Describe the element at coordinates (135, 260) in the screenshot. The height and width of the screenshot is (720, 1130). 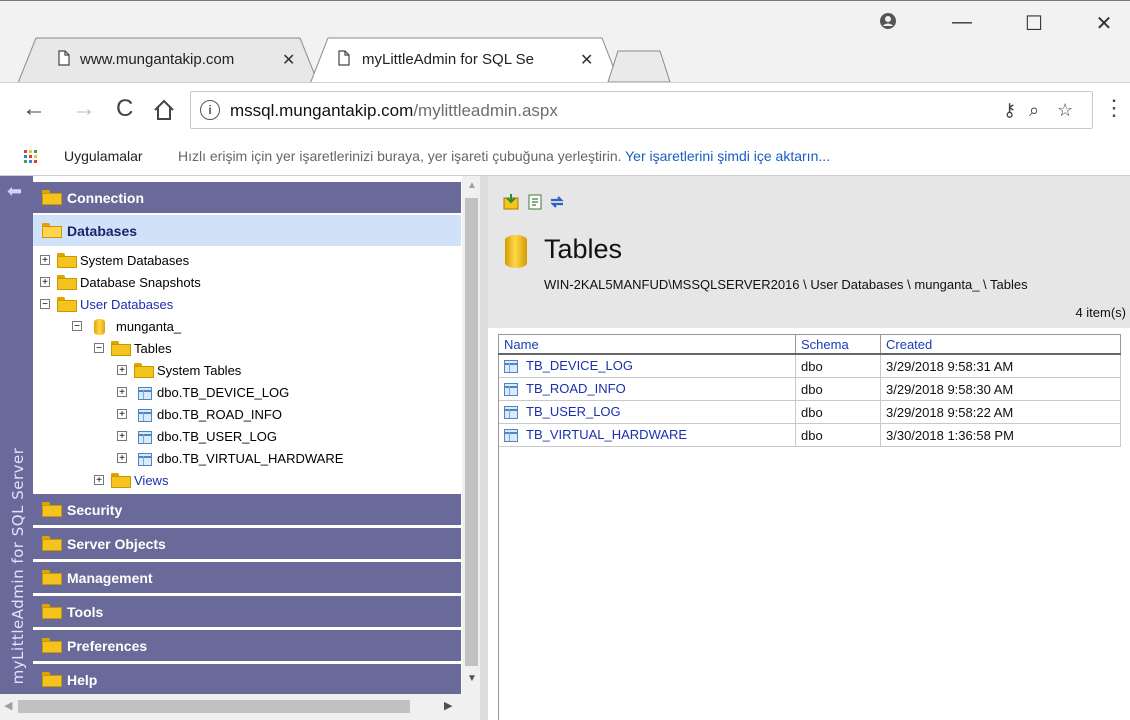
I see `tree-label: System Databases` at that location.